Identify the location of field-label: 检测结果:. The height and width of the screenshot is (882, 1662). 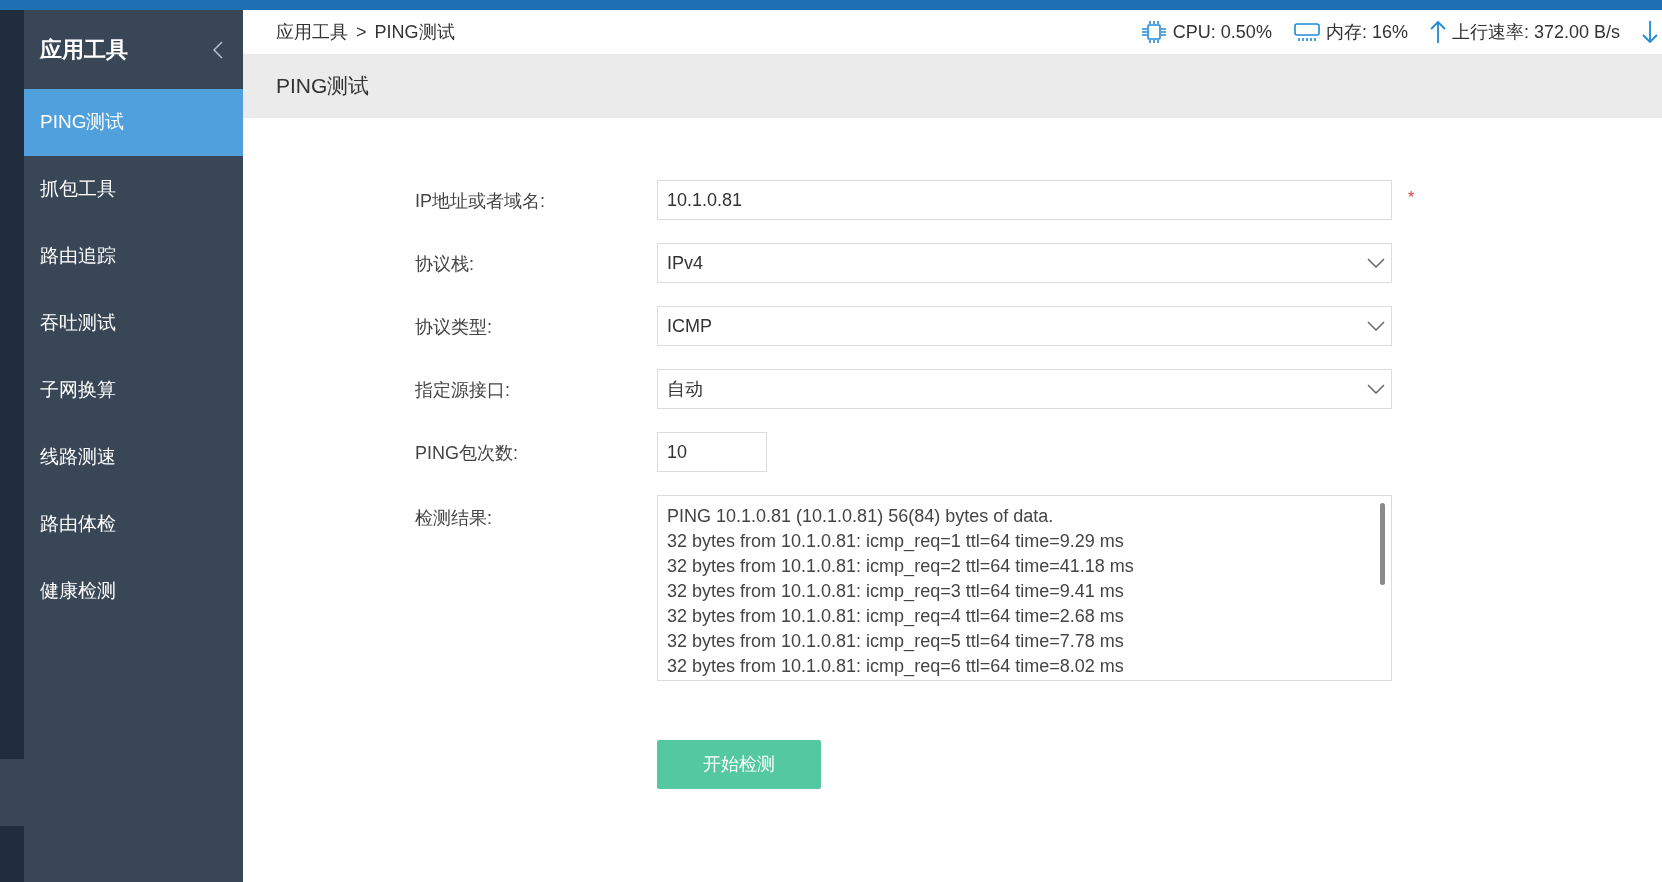
(454, 518).